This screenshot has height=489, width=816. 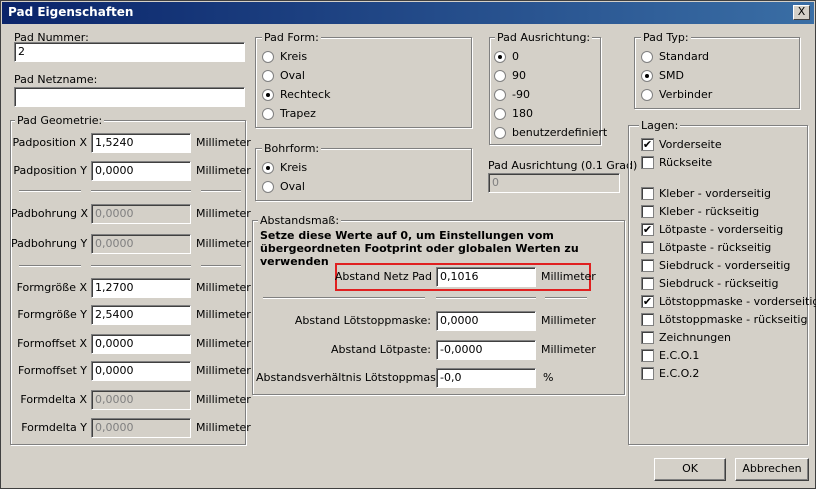 I want to click on drill-radio-oval: Oval, so click(x=283, y=186).